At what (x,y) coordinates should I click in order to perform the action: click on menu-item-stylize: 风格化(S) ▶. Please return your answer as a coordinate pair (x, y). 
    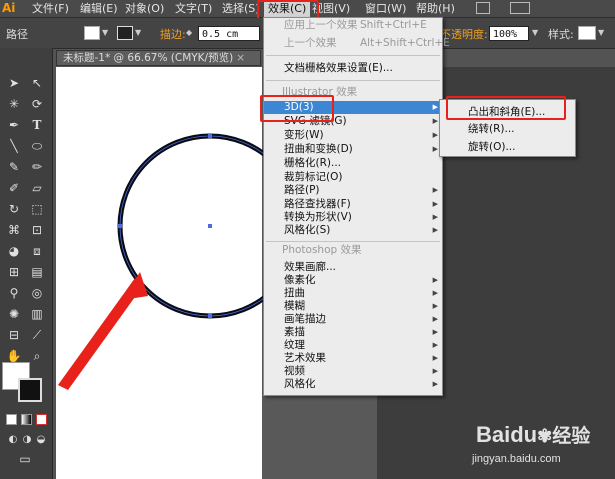
    Looking at the image, I should click on (353, 230).